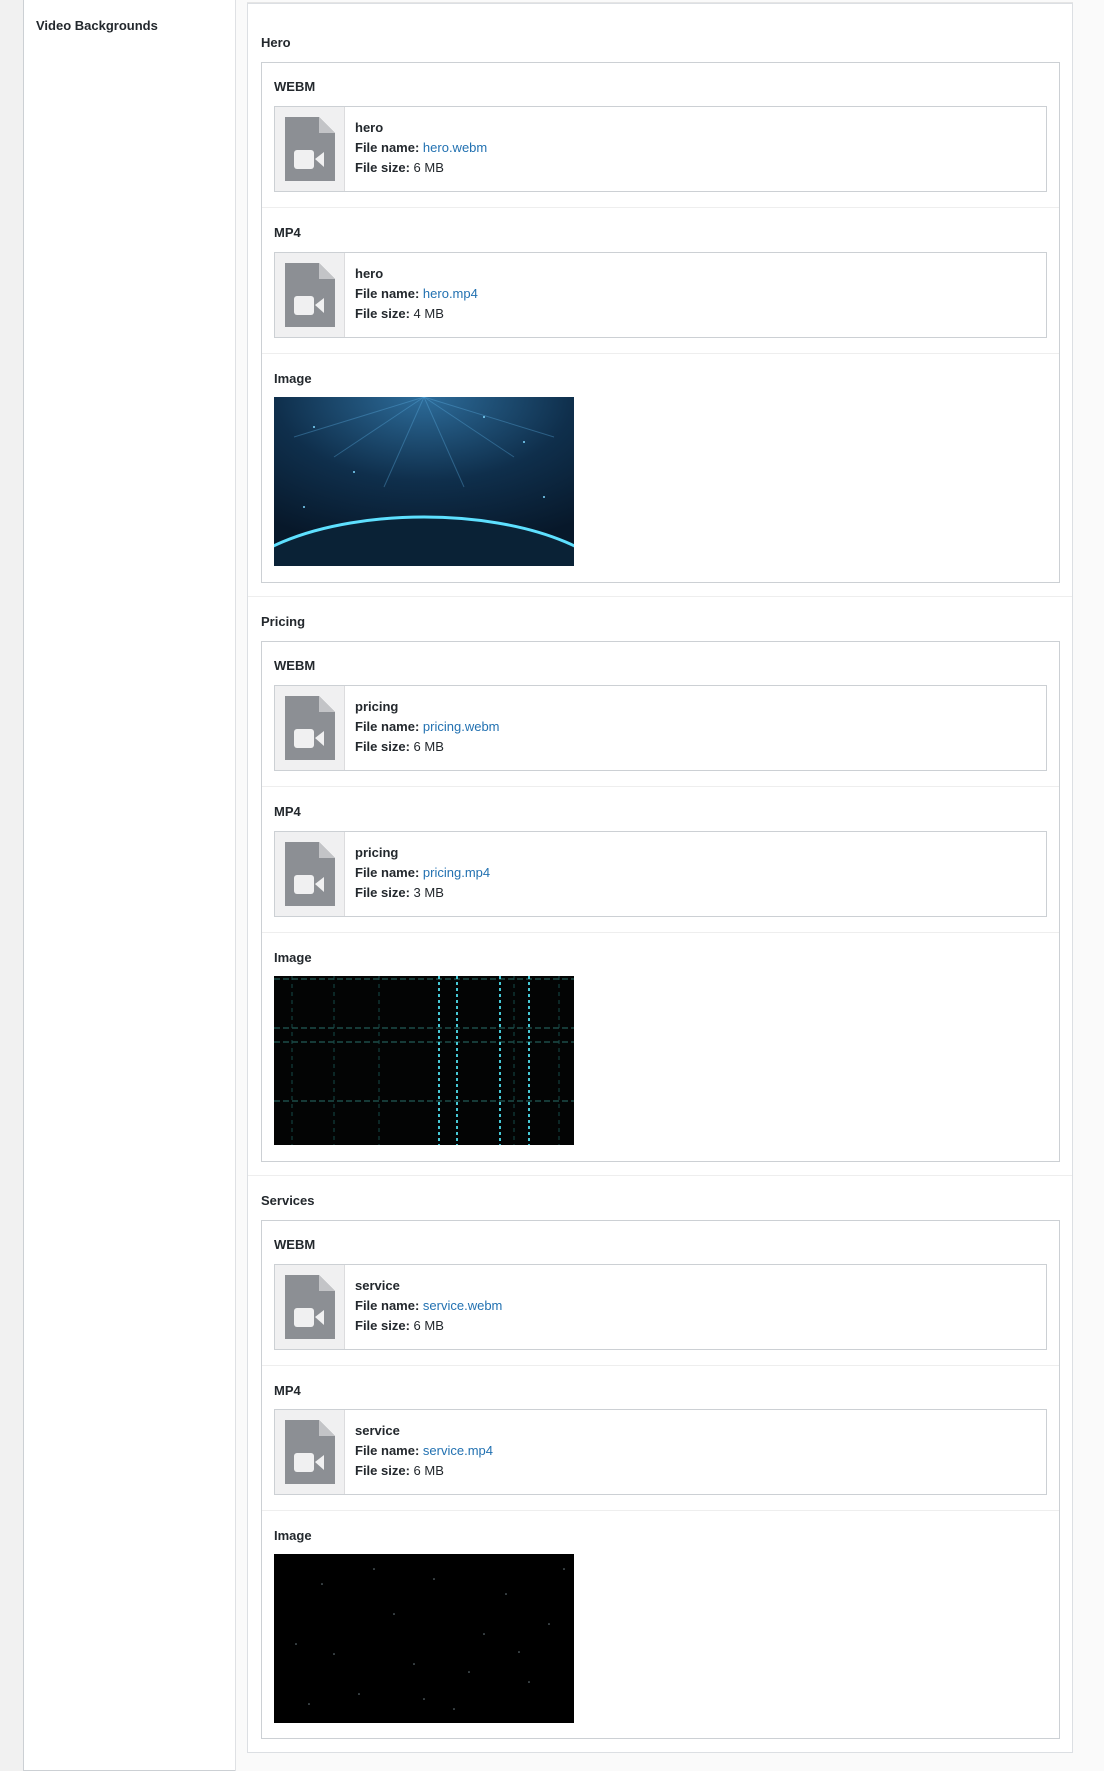 Image resolution: width=1104 pixels, height=1771 pixels. I want to click on cyan-grid-image, so click(424, 1060).